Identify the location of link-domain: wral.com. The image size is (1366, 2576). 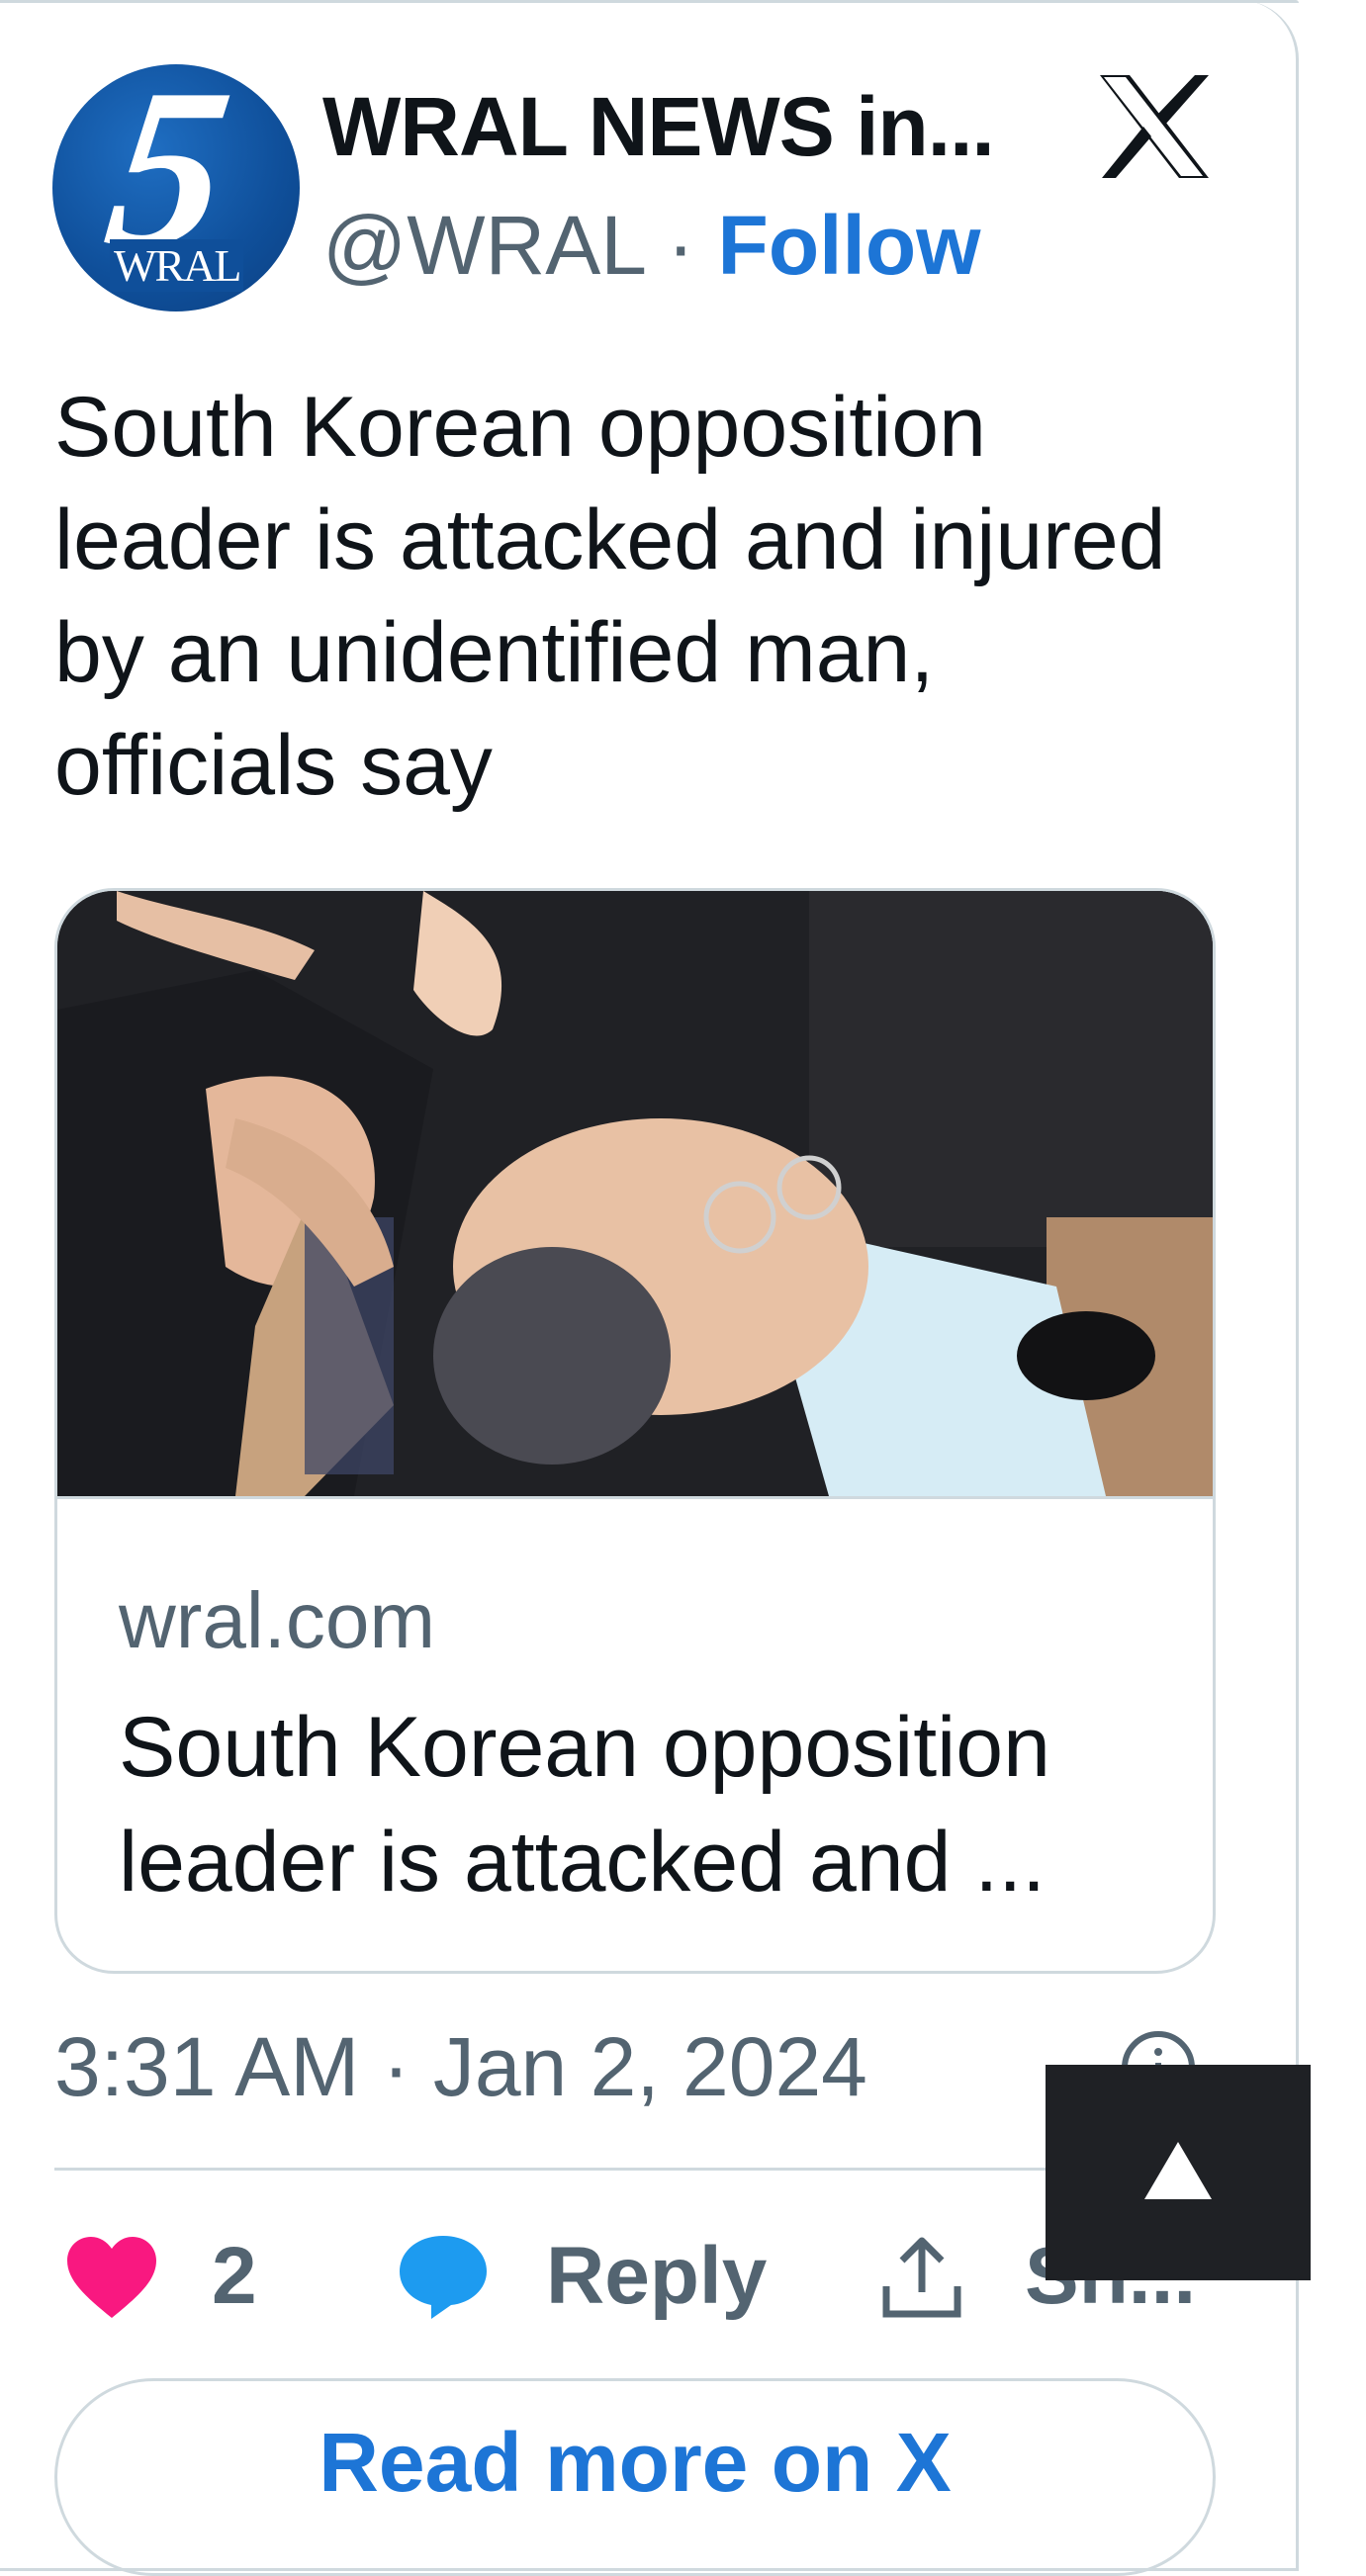
(278, 1620).